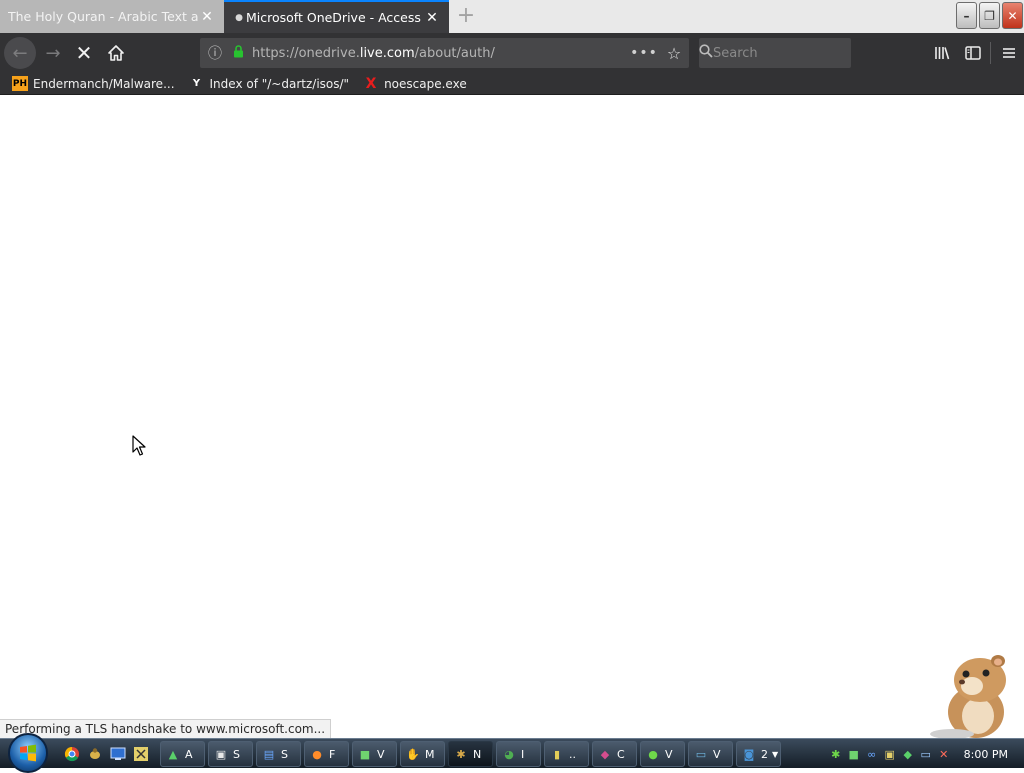  What do you see at coordinates (182, 754) in the screenshot?
I see `taskbar-item: ▲ A` at bounding box center [182, 754].